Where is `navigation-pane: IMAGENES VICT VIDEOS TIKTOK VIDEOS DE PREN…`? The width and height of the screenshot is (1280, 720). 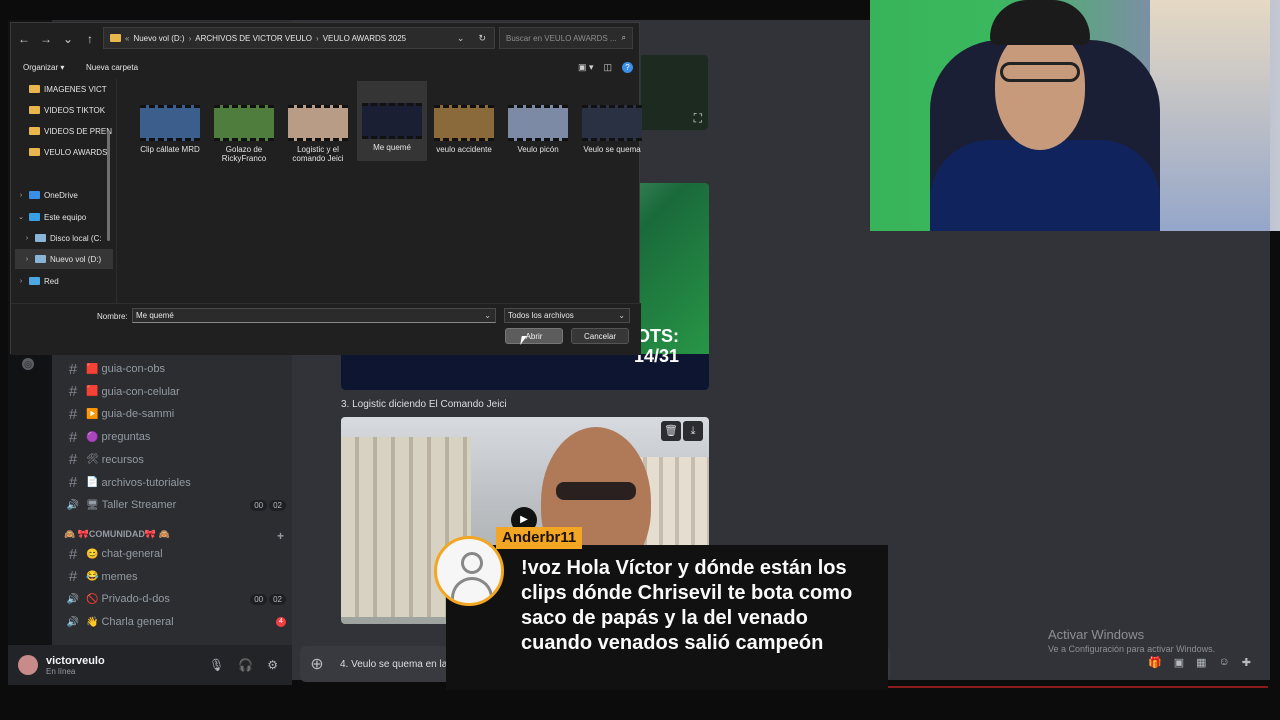 navigation-pane: IMAGENES VICT VIDEOS TIKTOK VIDEOS DE PREN… is located at coordinates (65, 189).